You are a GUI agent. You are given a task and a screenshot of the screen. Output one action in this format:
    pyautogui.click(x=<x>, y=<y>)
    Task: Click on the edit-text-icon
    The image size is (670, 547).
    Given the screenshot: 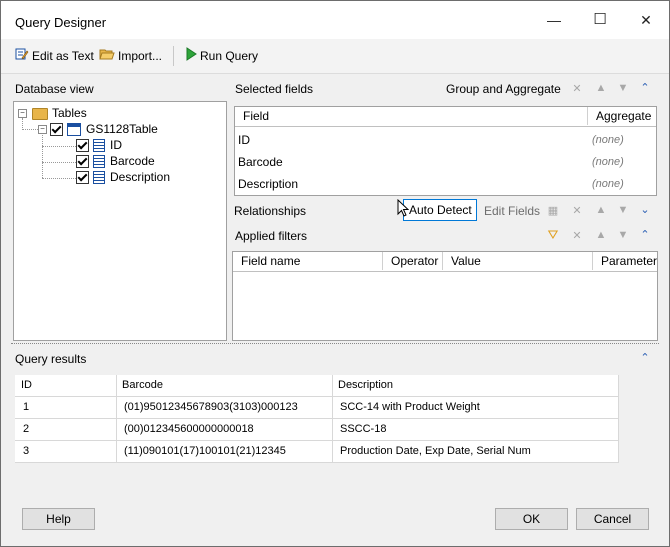 What is the action you would take?
    pyautogui.click(x=22, y=56)
    